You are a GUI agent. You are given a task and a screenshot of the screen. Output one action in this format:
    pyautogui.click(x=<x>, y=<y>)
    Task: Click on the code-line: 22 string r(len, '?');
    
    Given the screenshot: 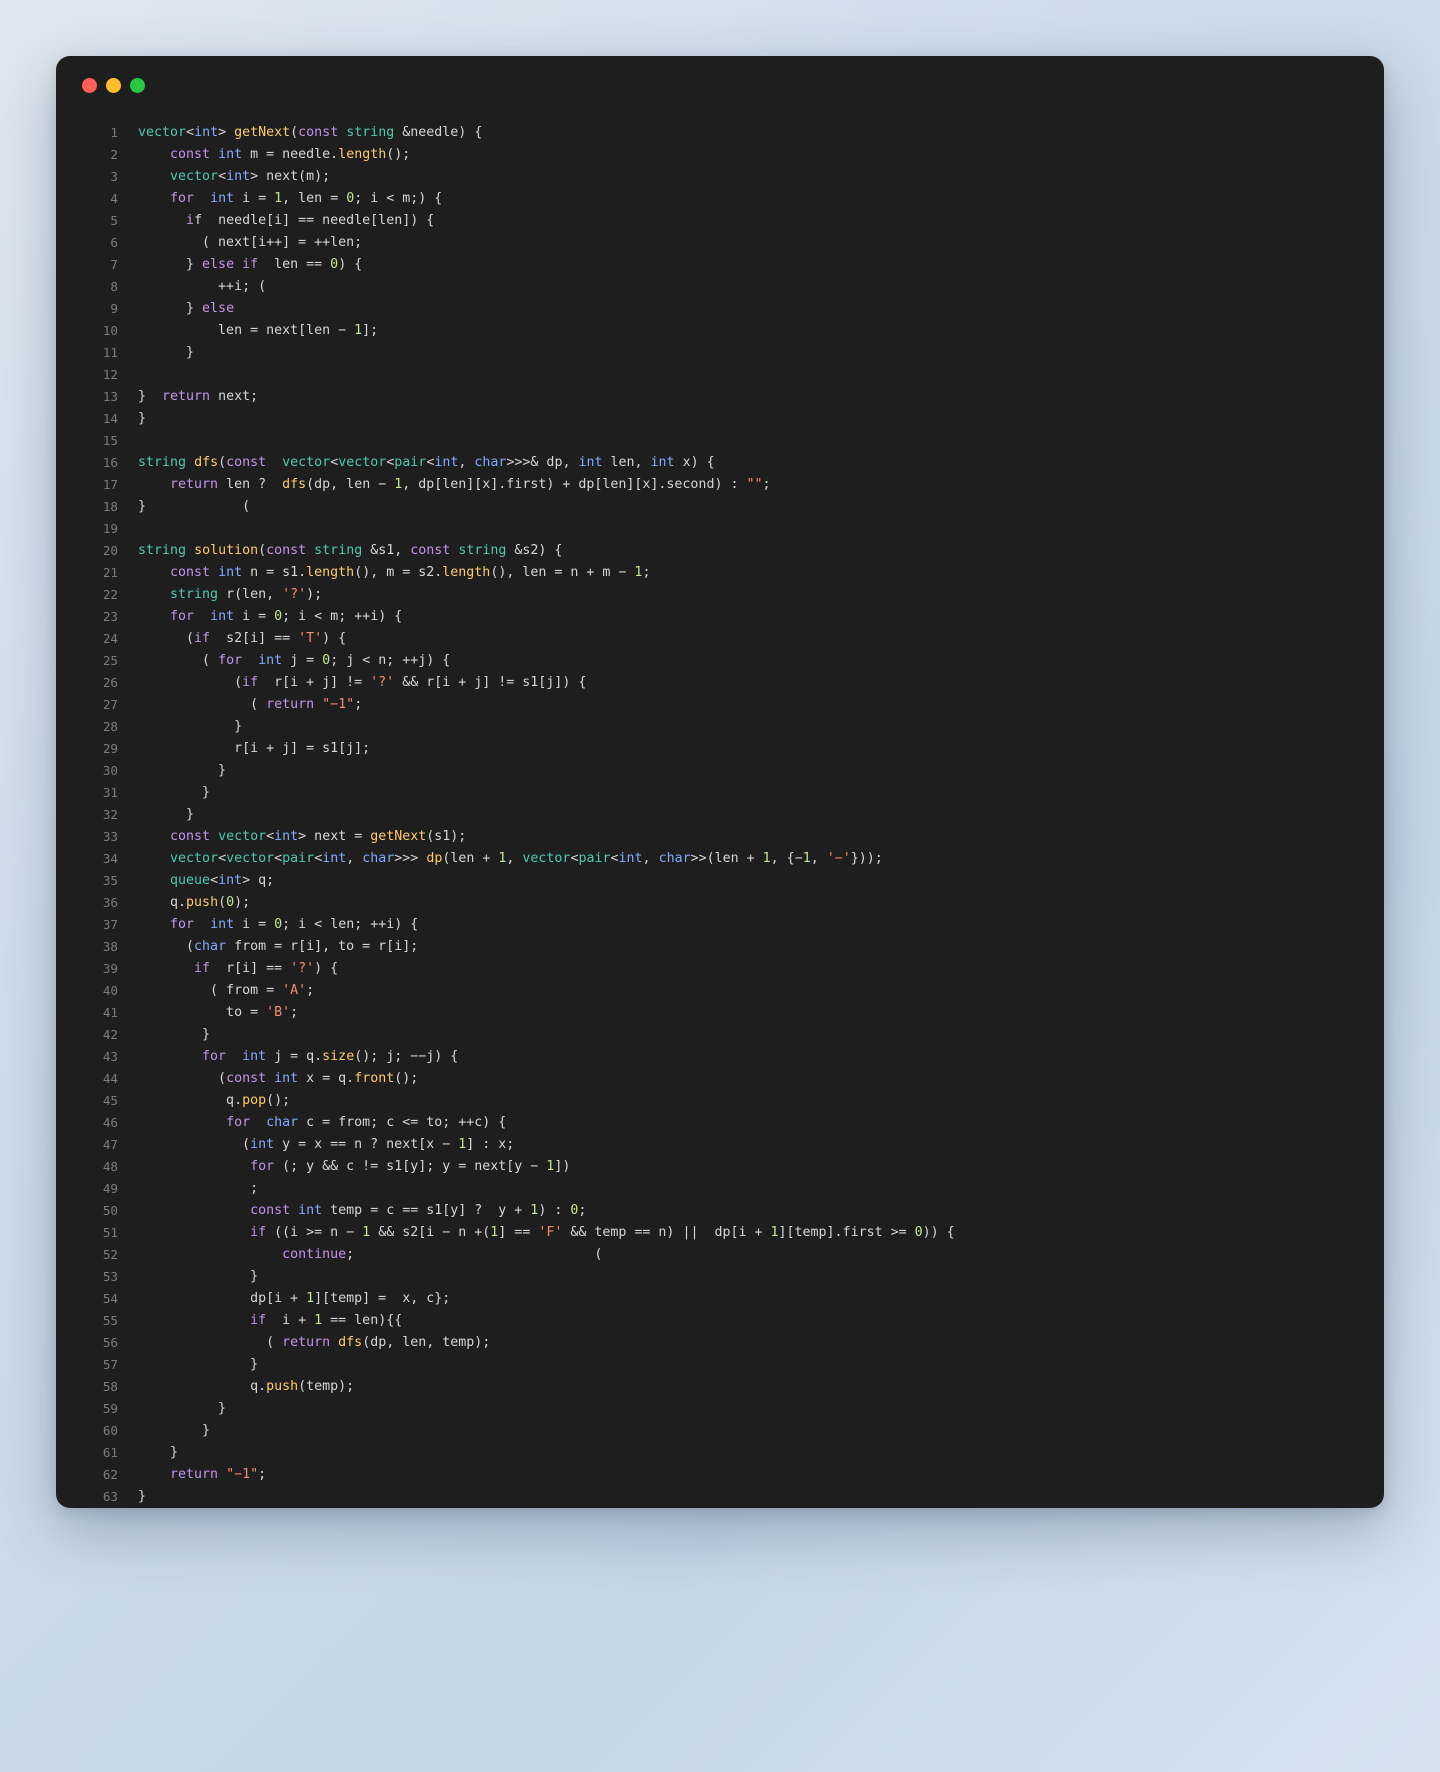 What is the action you would take?
    pyautogui.click(x=720, y=595)
    